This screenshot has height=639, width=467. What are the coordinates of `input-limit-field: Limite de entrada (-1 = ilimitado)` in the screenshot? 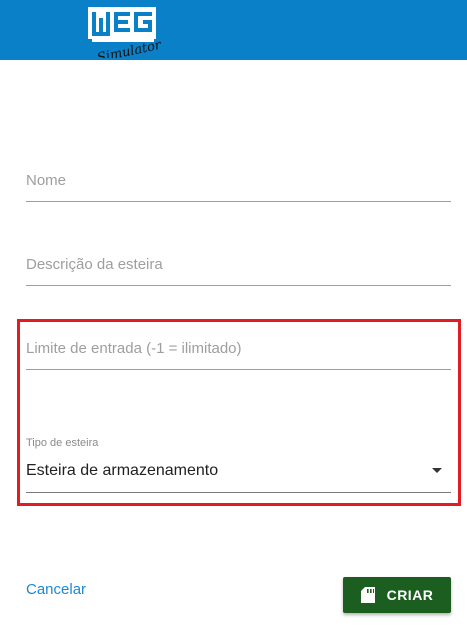 It's located at (238, 354).